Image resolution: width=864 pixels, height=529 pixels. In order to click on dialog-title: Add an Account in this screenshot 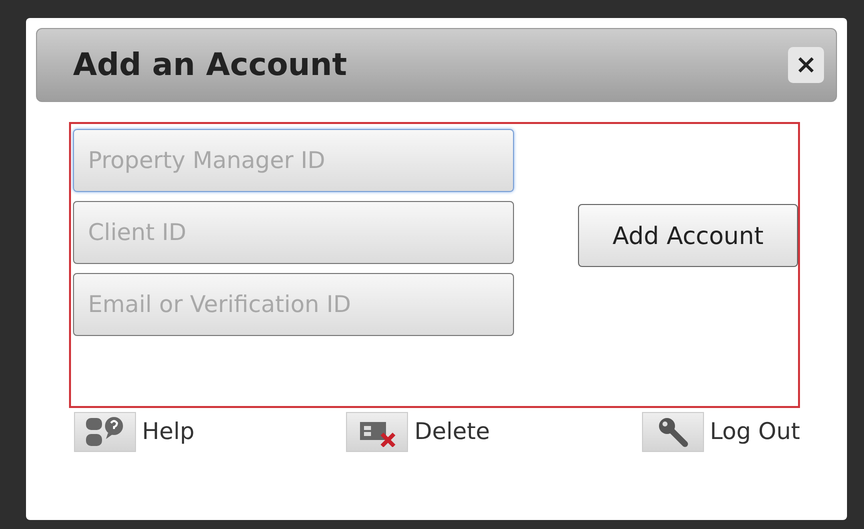, I will do `click(210, 65)`.